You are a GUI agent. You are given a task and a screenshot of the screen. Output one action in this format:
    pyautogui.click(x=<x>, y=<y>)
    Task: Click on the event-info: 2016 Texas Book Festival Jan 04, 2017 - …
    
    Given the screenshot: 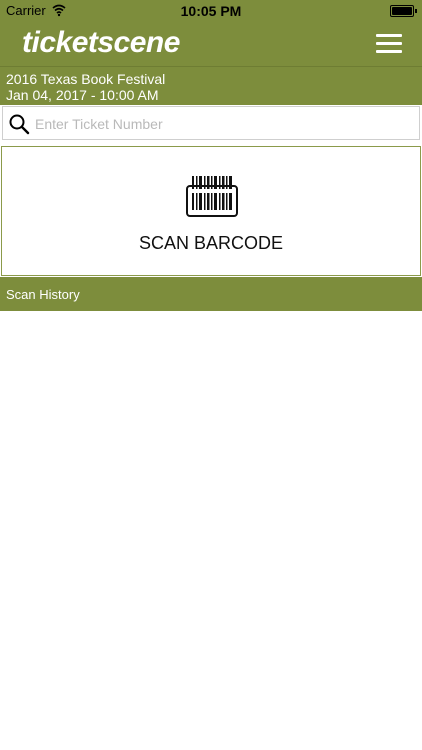 What is the action you would take?
    pyautogui.click(x=211, y=85)
    